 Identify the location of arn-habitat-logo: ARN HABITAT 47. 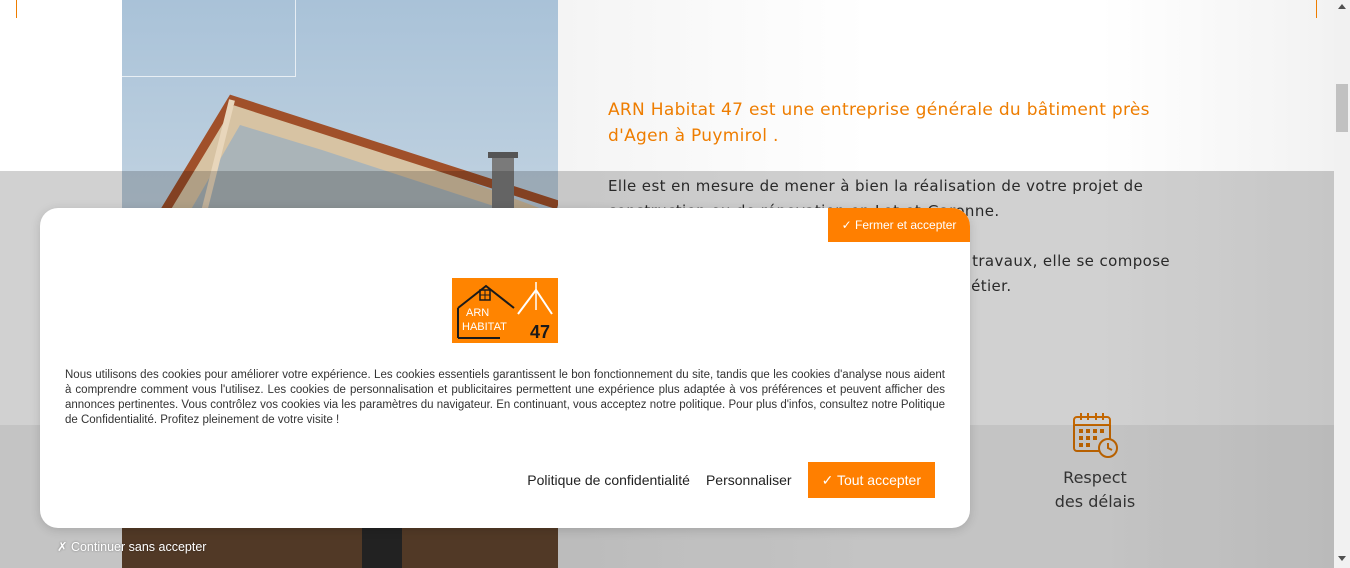
(505, 310).